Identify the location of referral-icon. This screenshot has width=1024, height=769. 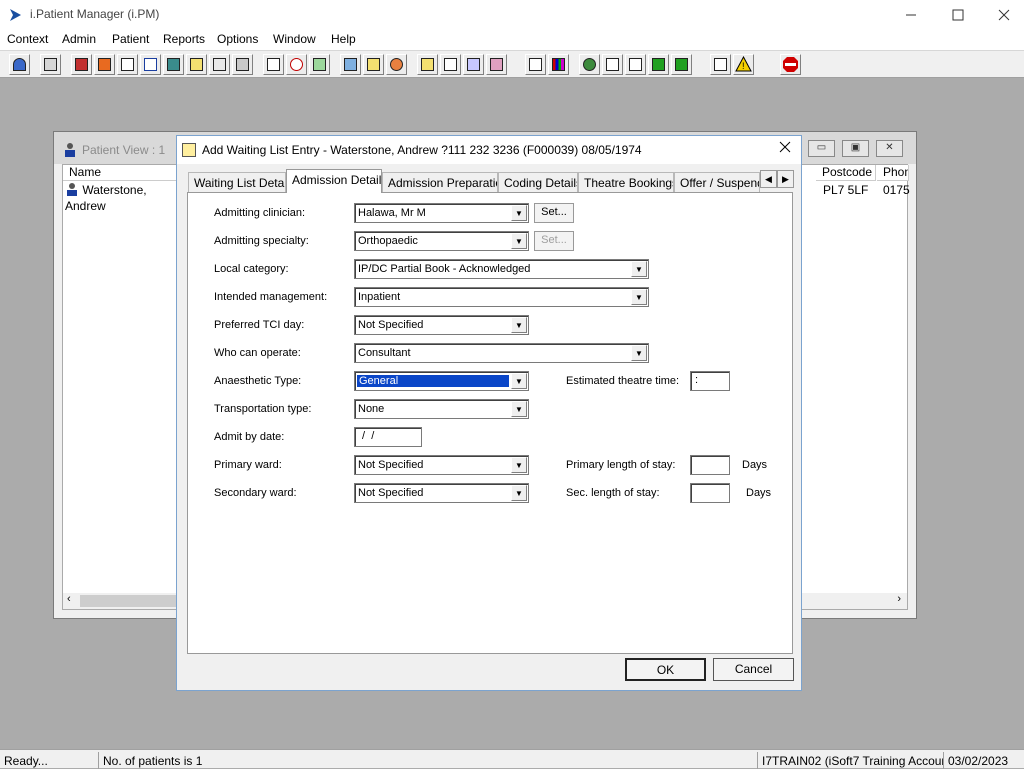
(350, 64).